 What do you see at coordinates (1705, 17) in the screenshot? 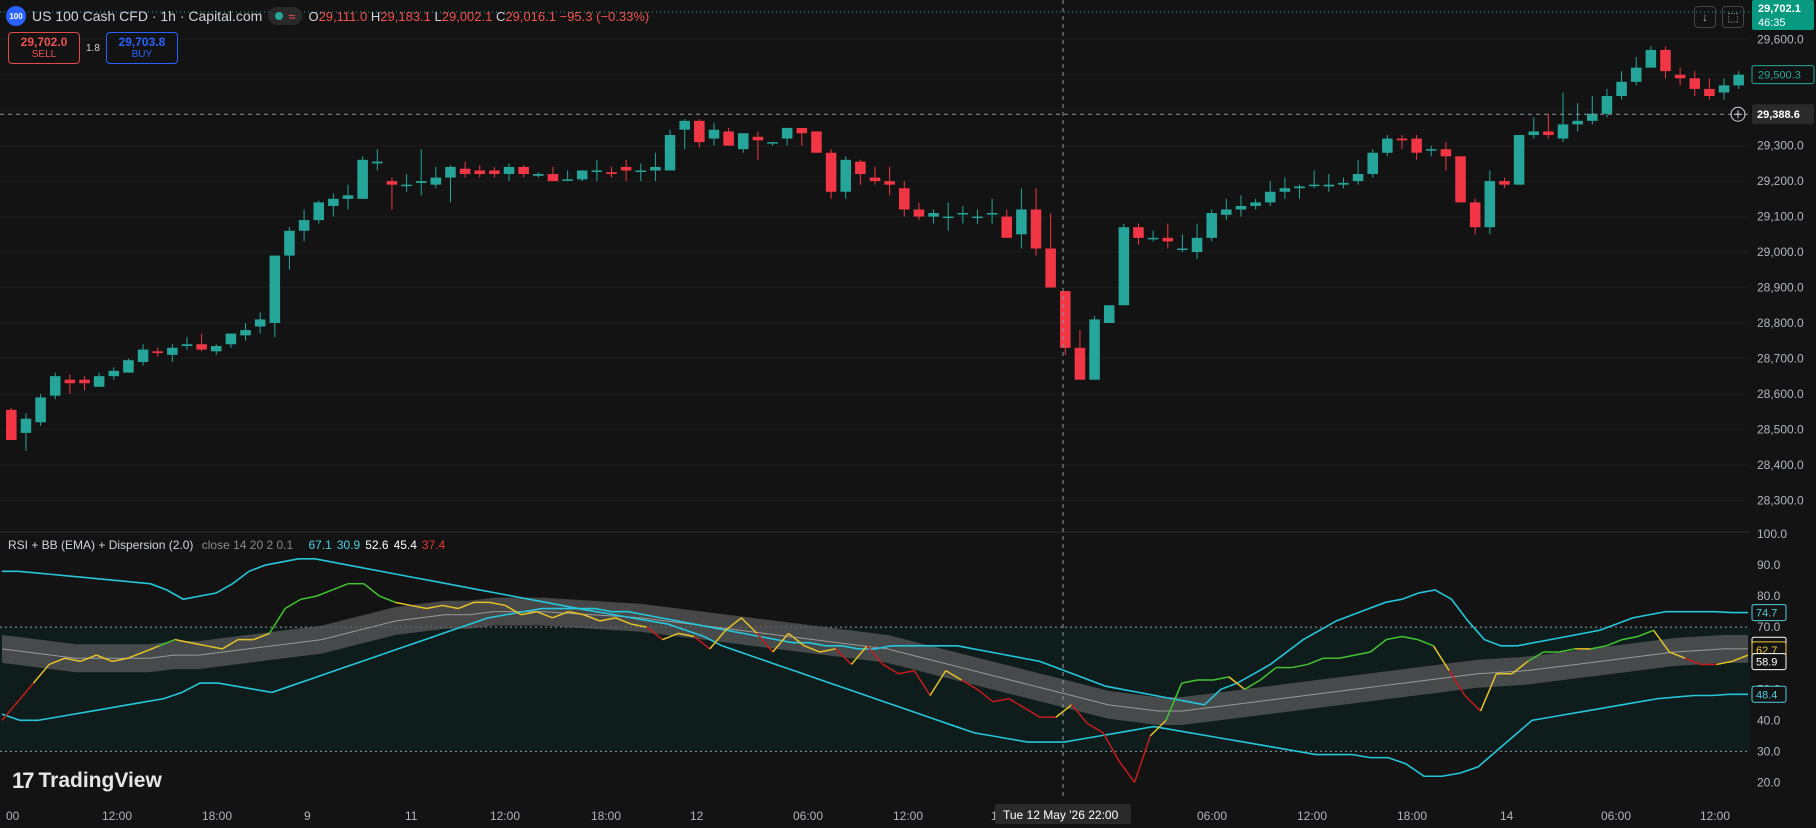
I see `scroll-to-latest-icon: ↓` at bounding box center [1705, 17].